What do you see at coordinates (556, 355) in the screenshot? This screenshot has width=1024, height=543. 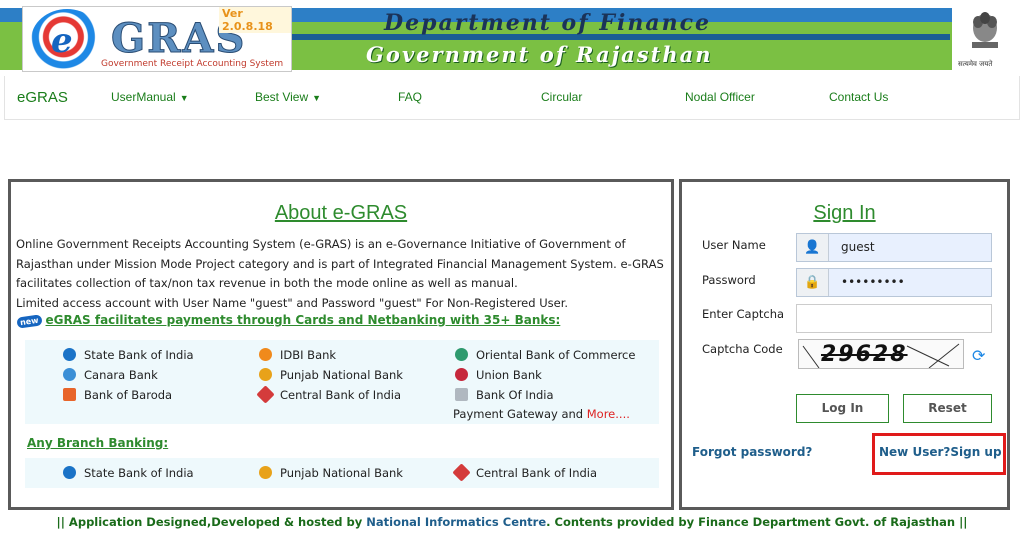 I see `bank-name: Oriental Bank of Commerce` at bounding box center [556, 355].